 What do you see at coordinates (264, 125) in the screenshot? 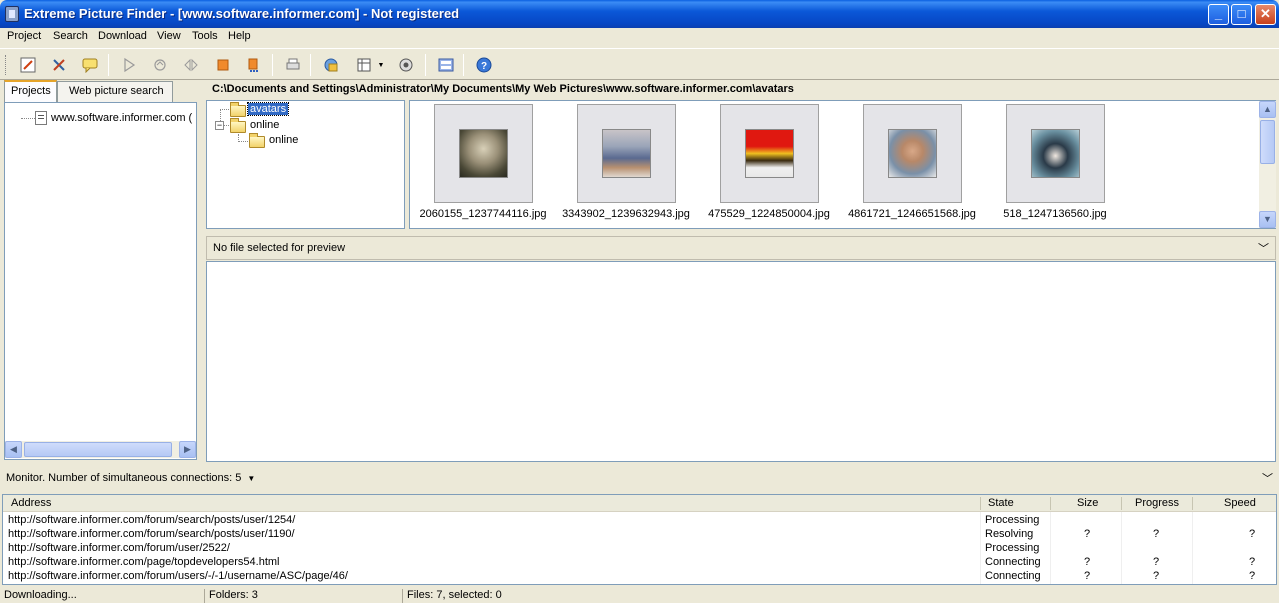
I see `folder-images: online` at bounding box center [264, 125].